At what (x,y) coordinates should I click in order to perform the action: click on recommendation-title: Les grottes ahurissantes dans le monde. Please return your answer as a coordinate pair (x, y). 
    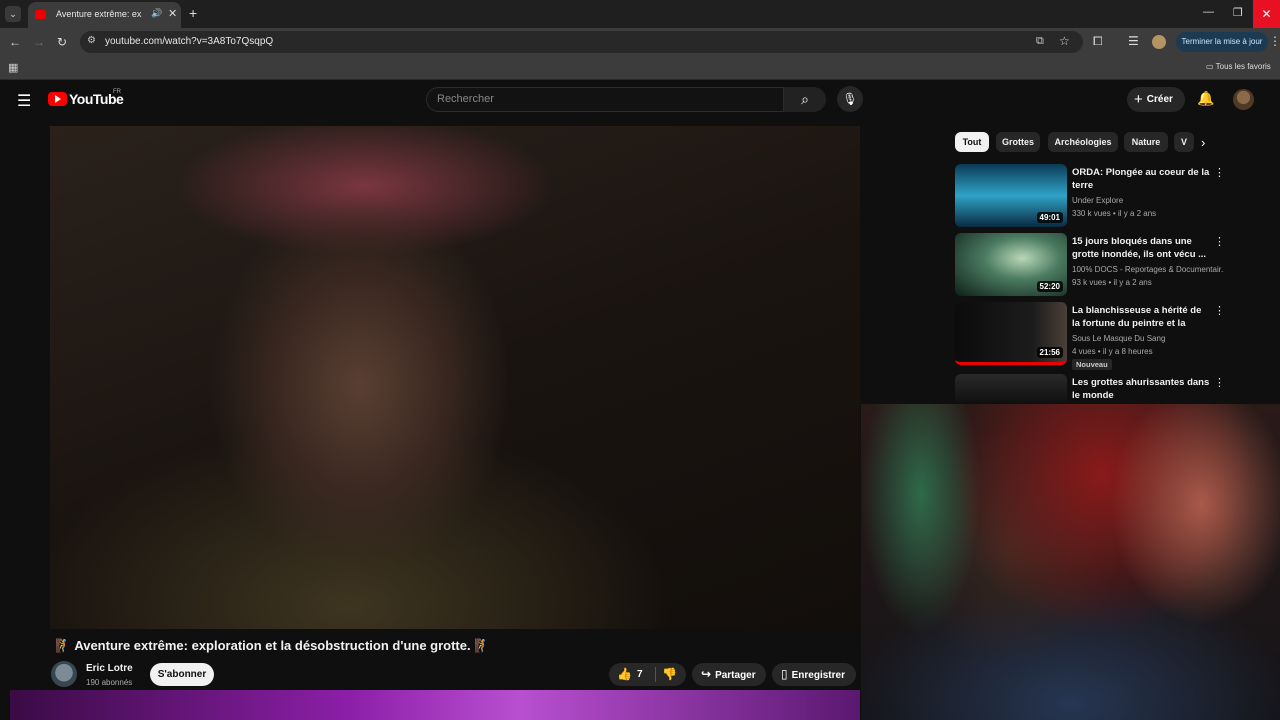
    Looking at the image, I should click on (1141, 389).